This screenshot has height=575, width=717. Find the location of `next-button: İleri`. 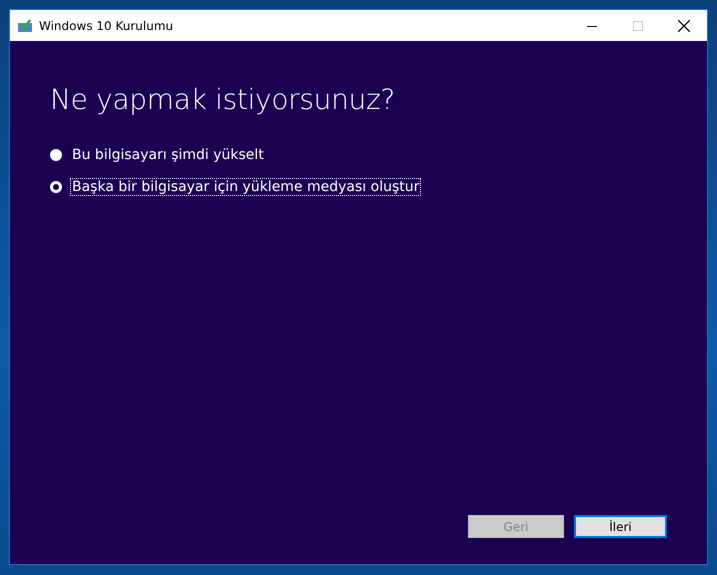

next-button: İleri is located at coordinates (620, 526).